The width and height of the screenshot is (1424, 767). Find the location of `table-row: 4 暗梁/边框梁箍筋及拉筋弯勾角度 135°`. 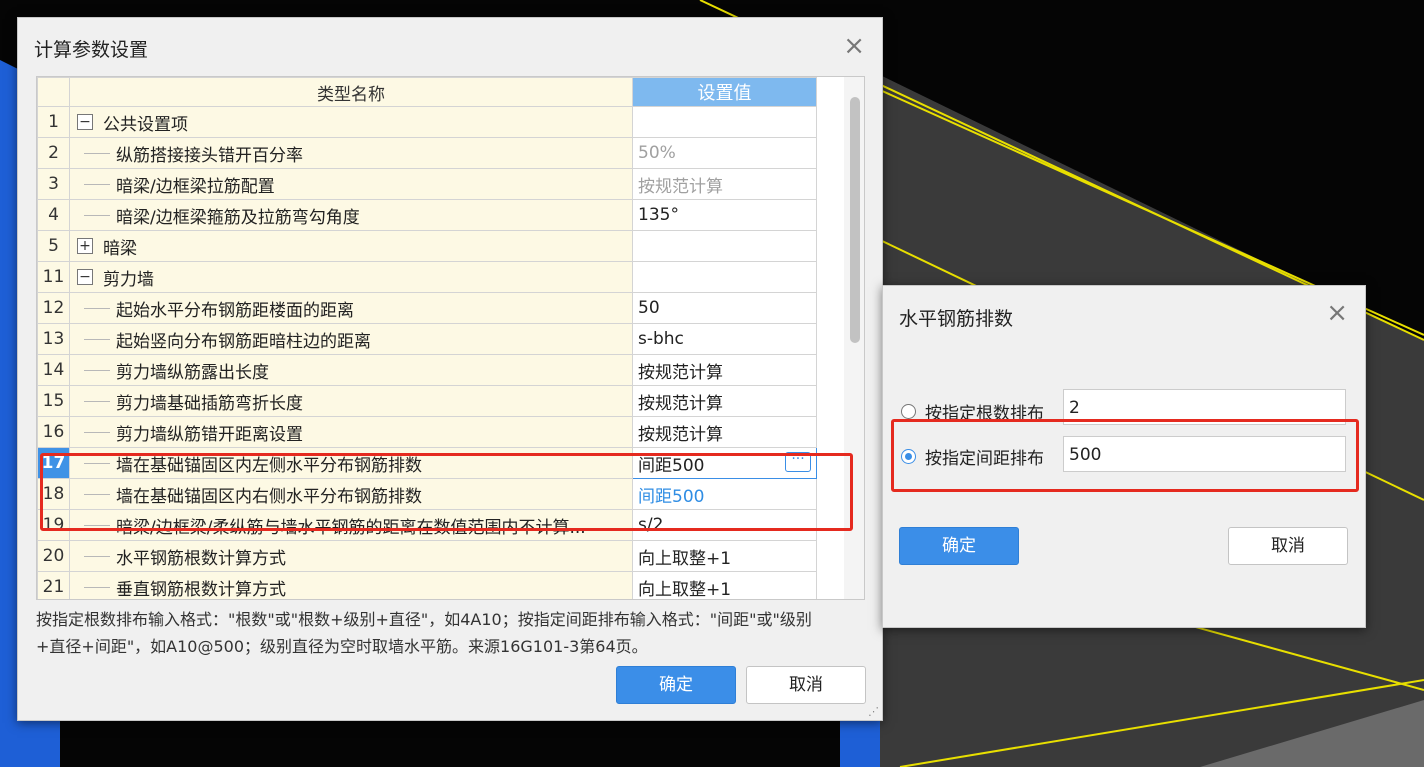

table-row: 4 暗梁/边框梁箍筋及拉筋弯勾角度 135° is located at coordinates (427, 215).